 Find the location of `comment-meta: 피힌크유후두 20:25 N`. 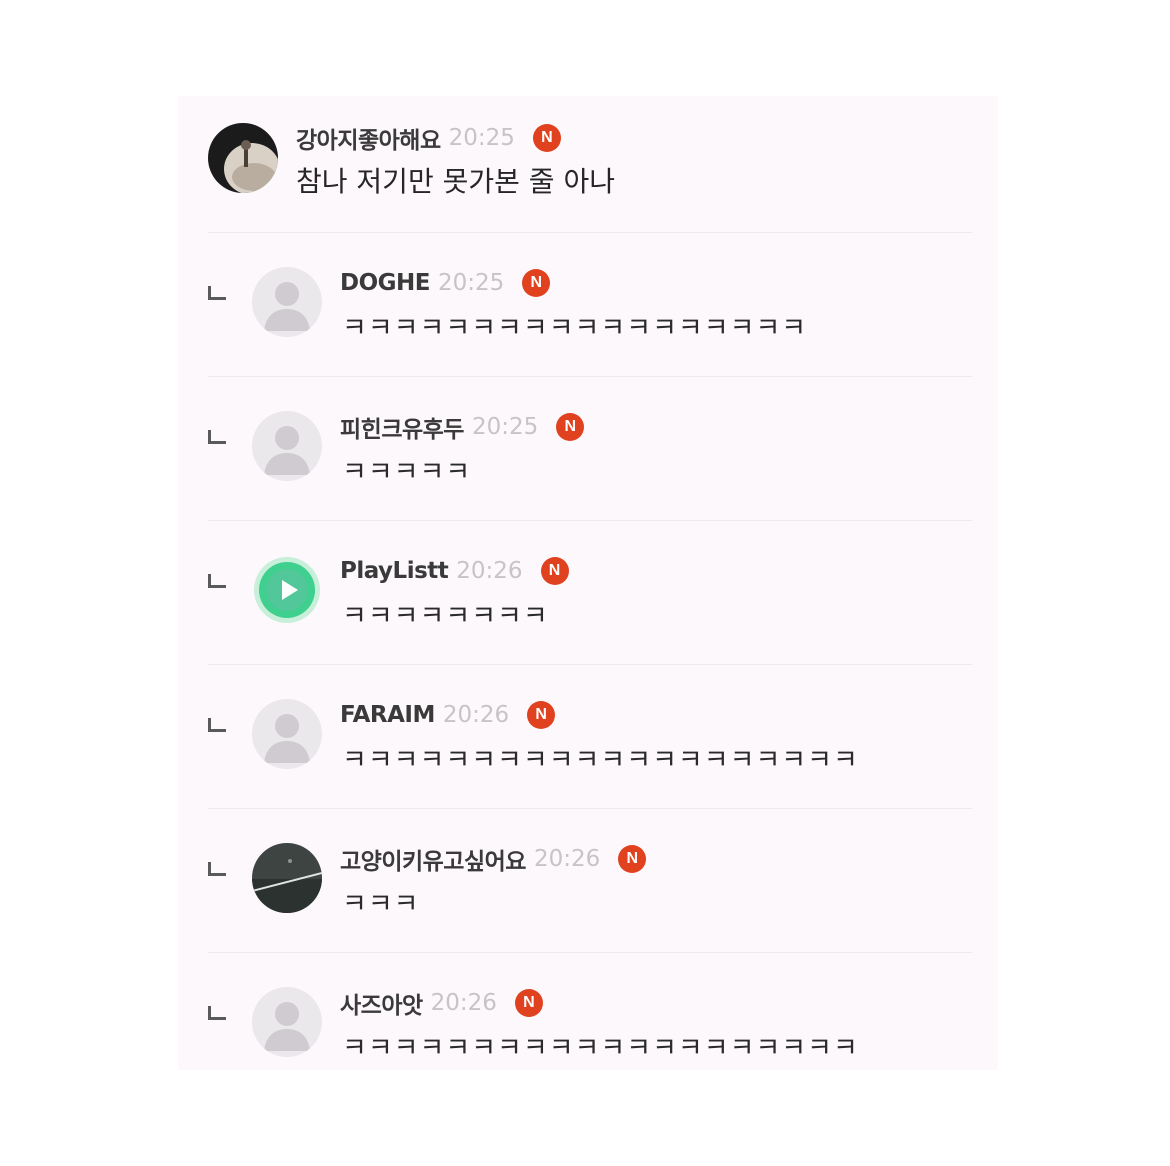

comment-meta: 피힌크유후두 20:25 N is located at coordinates (462, 427).